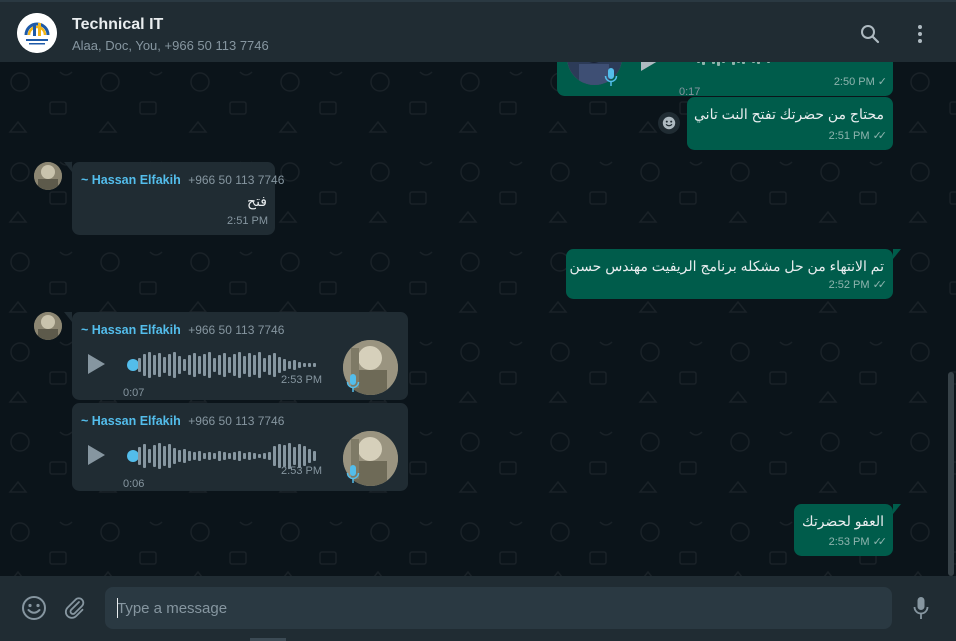 This screenshot has height=641, width=956. I want to click on message-meta: 2:52 PM ✓✓, so click(858, 285).